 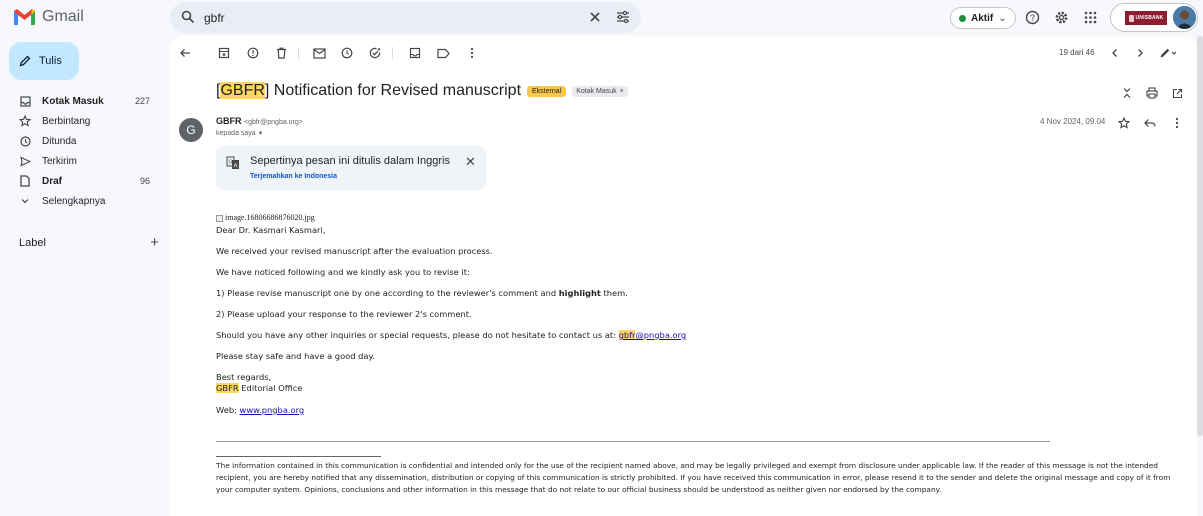 I want to click on email-date: 4 Nov 2024, 09.04, so click(x=1073, y=121).